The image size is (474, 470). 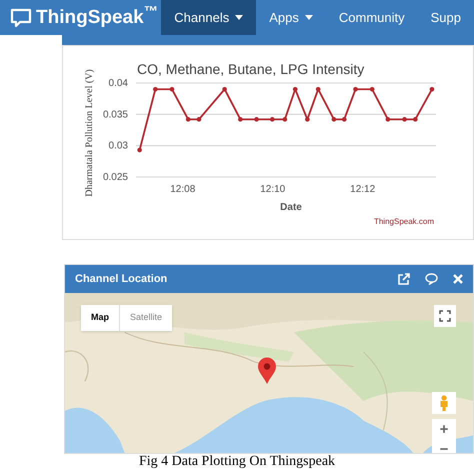 I want to click on nav-item: Apps, so click(x=291, y=17).